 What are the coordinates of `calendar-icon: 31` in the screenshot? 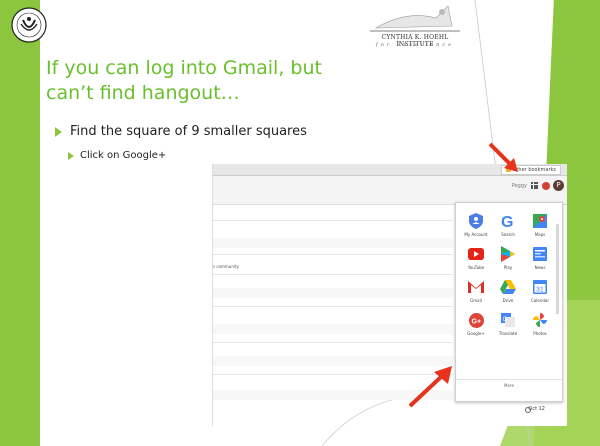 It's located at (540, 287).